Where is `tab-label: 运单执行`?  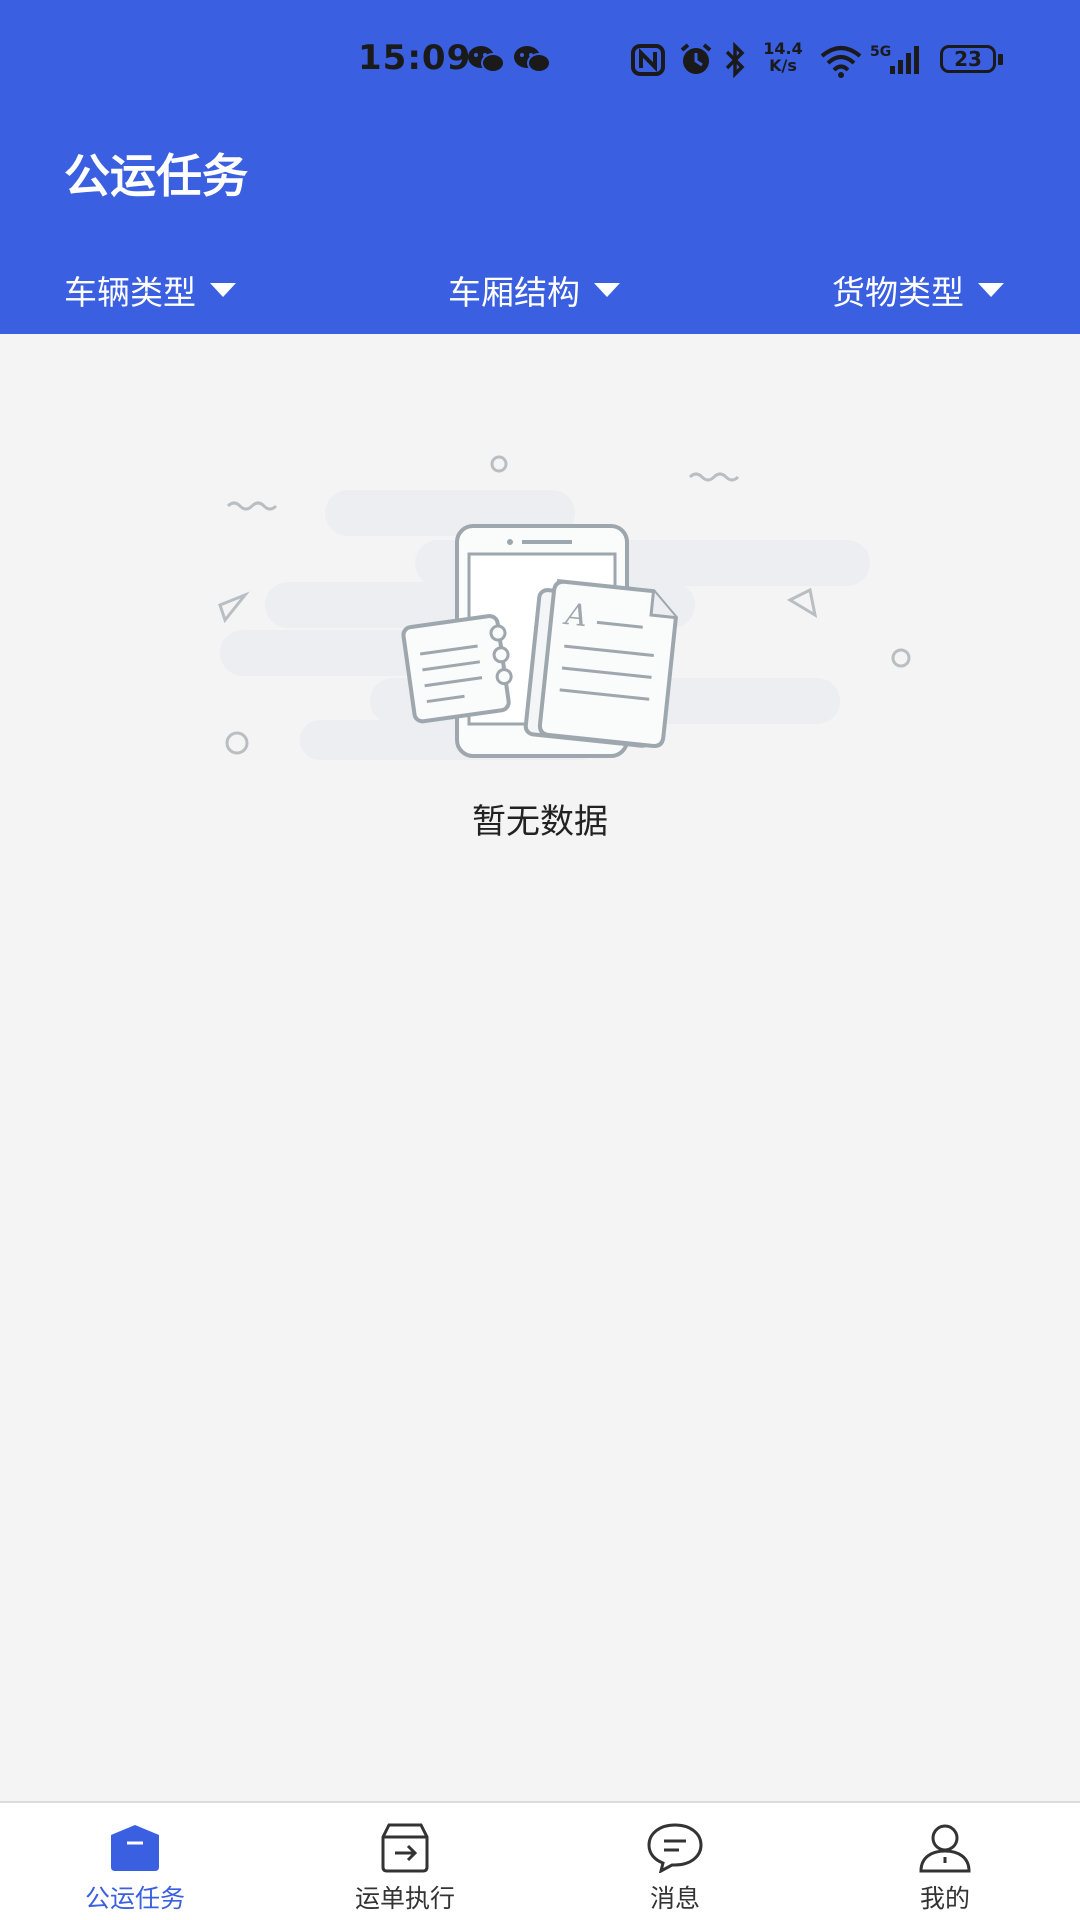
tab-label: 运单执行 is located at coordinates (404, 1898).